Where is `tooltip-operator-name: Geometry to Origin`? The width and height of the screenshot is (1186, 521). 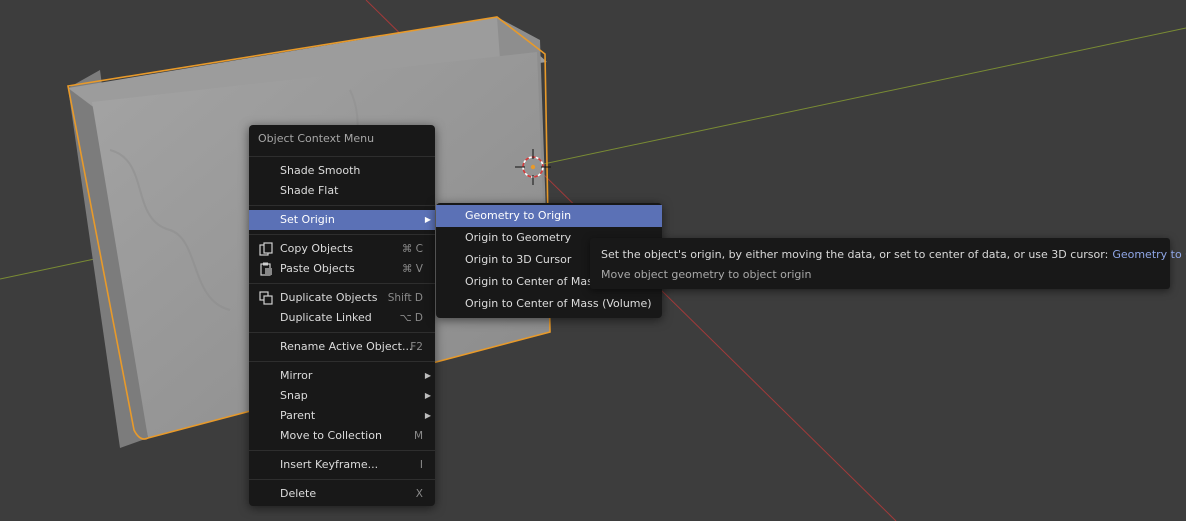
tooltip-operator-name: Geometry to Origin is located at coordinates (1149, 254).